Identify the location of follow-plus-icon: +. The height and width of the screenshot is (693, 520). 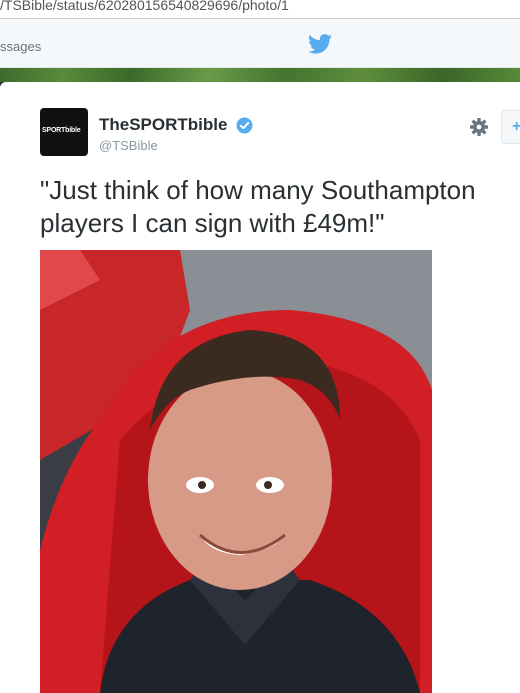
(516, 126).